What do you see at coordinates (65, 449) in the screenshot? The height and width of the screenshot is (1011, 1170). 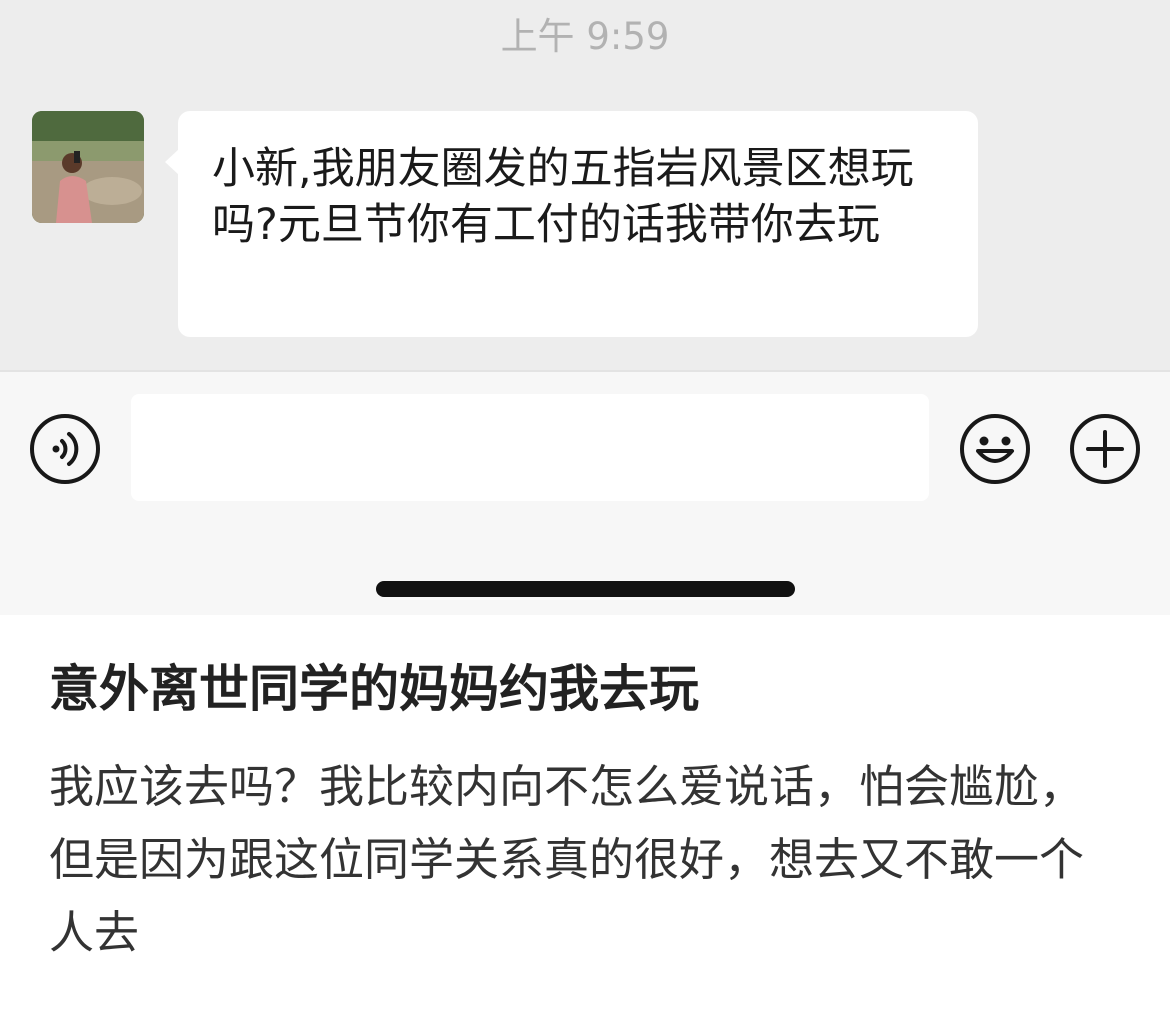 I see `voice-input-icon` at bounding box center [65, 449].